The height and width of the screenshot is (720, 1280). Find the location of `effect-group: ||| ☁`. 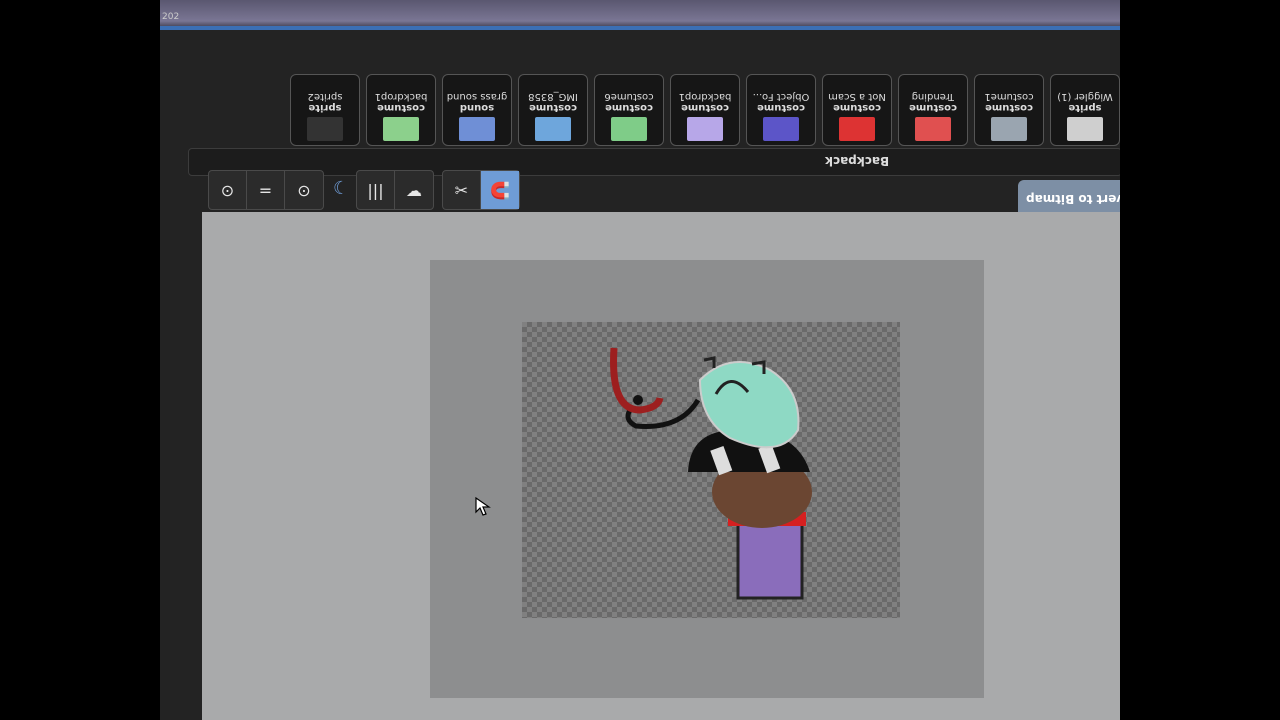

effect-group: ||| ☁ is located at coordinates (395, 190).